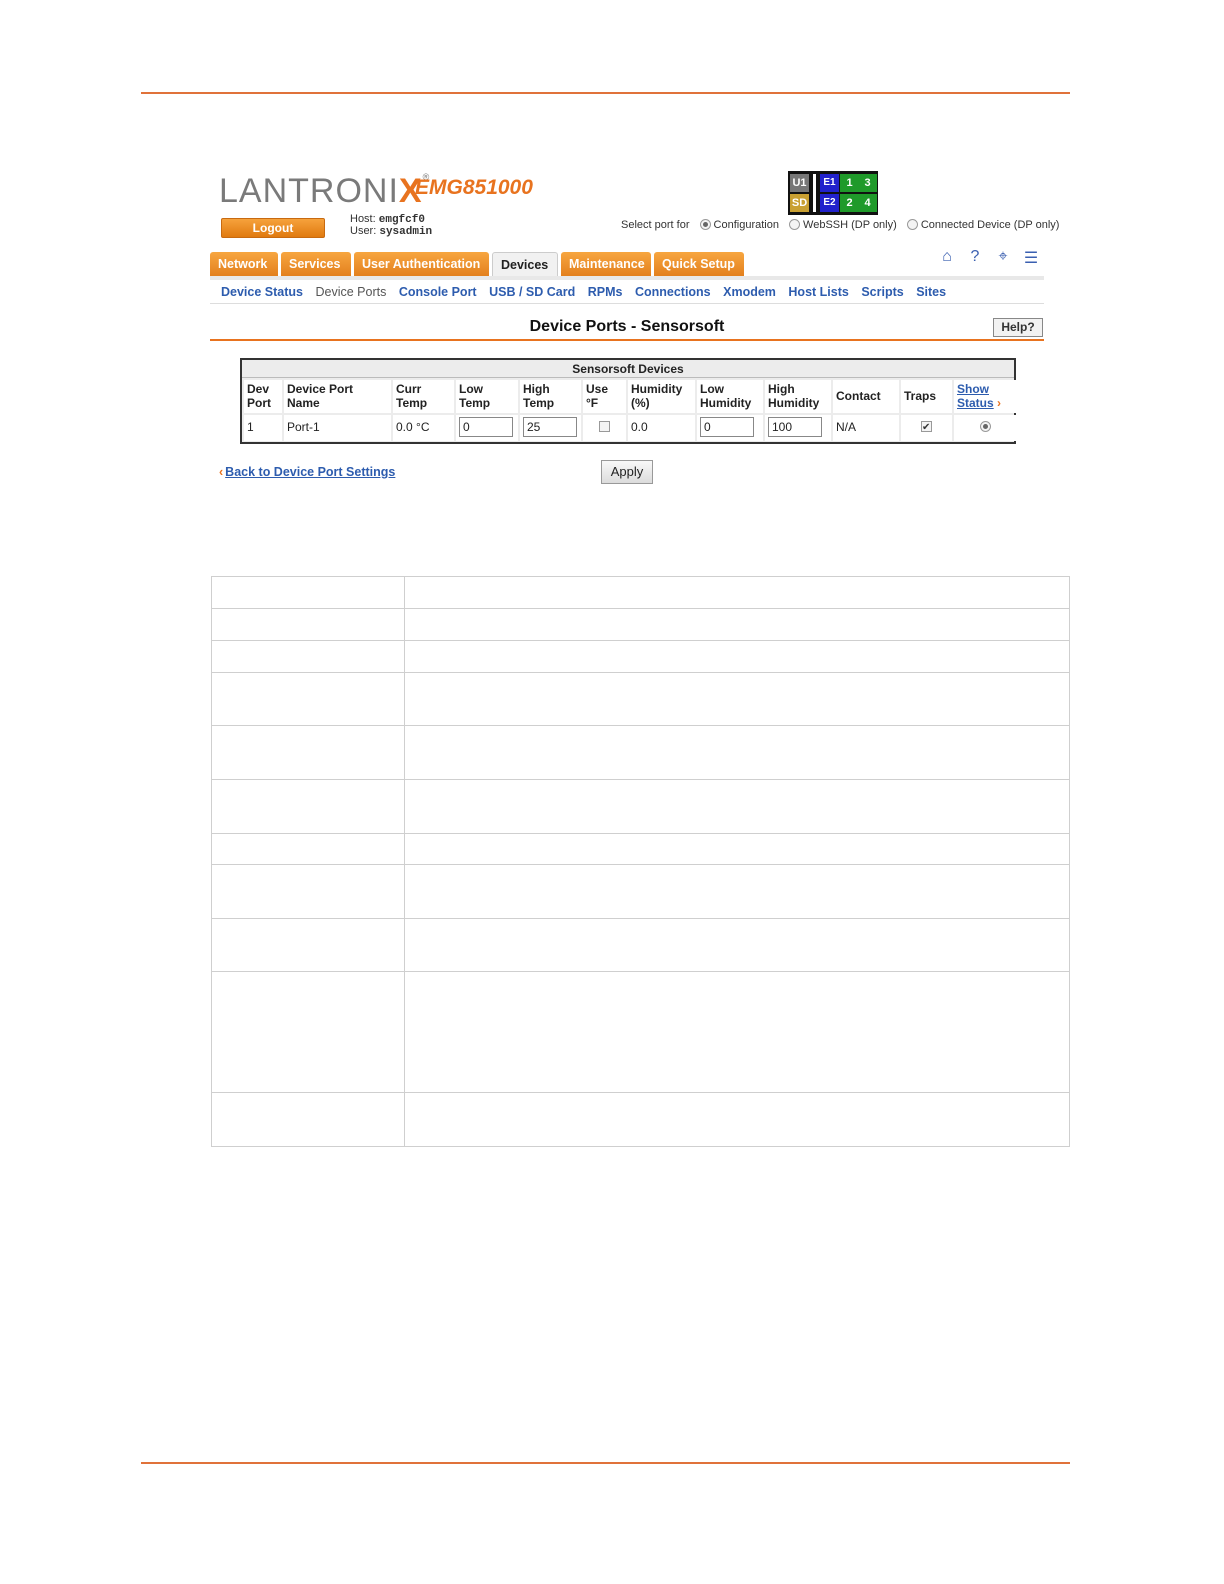 This screenshot has height=1584, width=1224. Describe the element at coordinates (699, 264) in the screenshot. I see `tab-quick-setup: Quick Setup` at that location.